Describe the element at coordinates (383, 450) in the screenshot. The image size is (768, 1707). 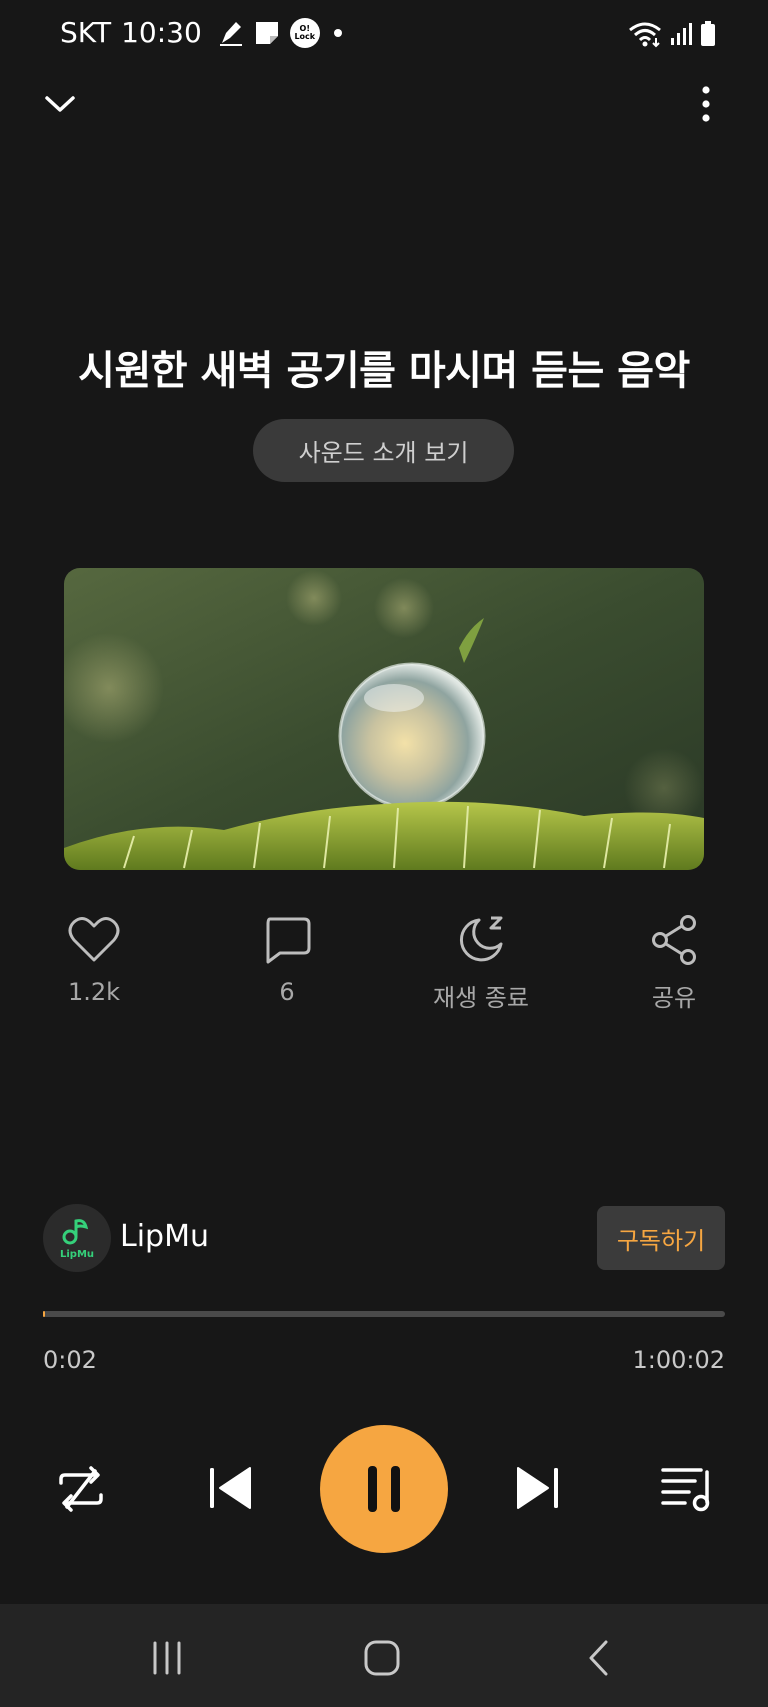
I see `sound-intro-button: 사운드 소개 보기` at that location.